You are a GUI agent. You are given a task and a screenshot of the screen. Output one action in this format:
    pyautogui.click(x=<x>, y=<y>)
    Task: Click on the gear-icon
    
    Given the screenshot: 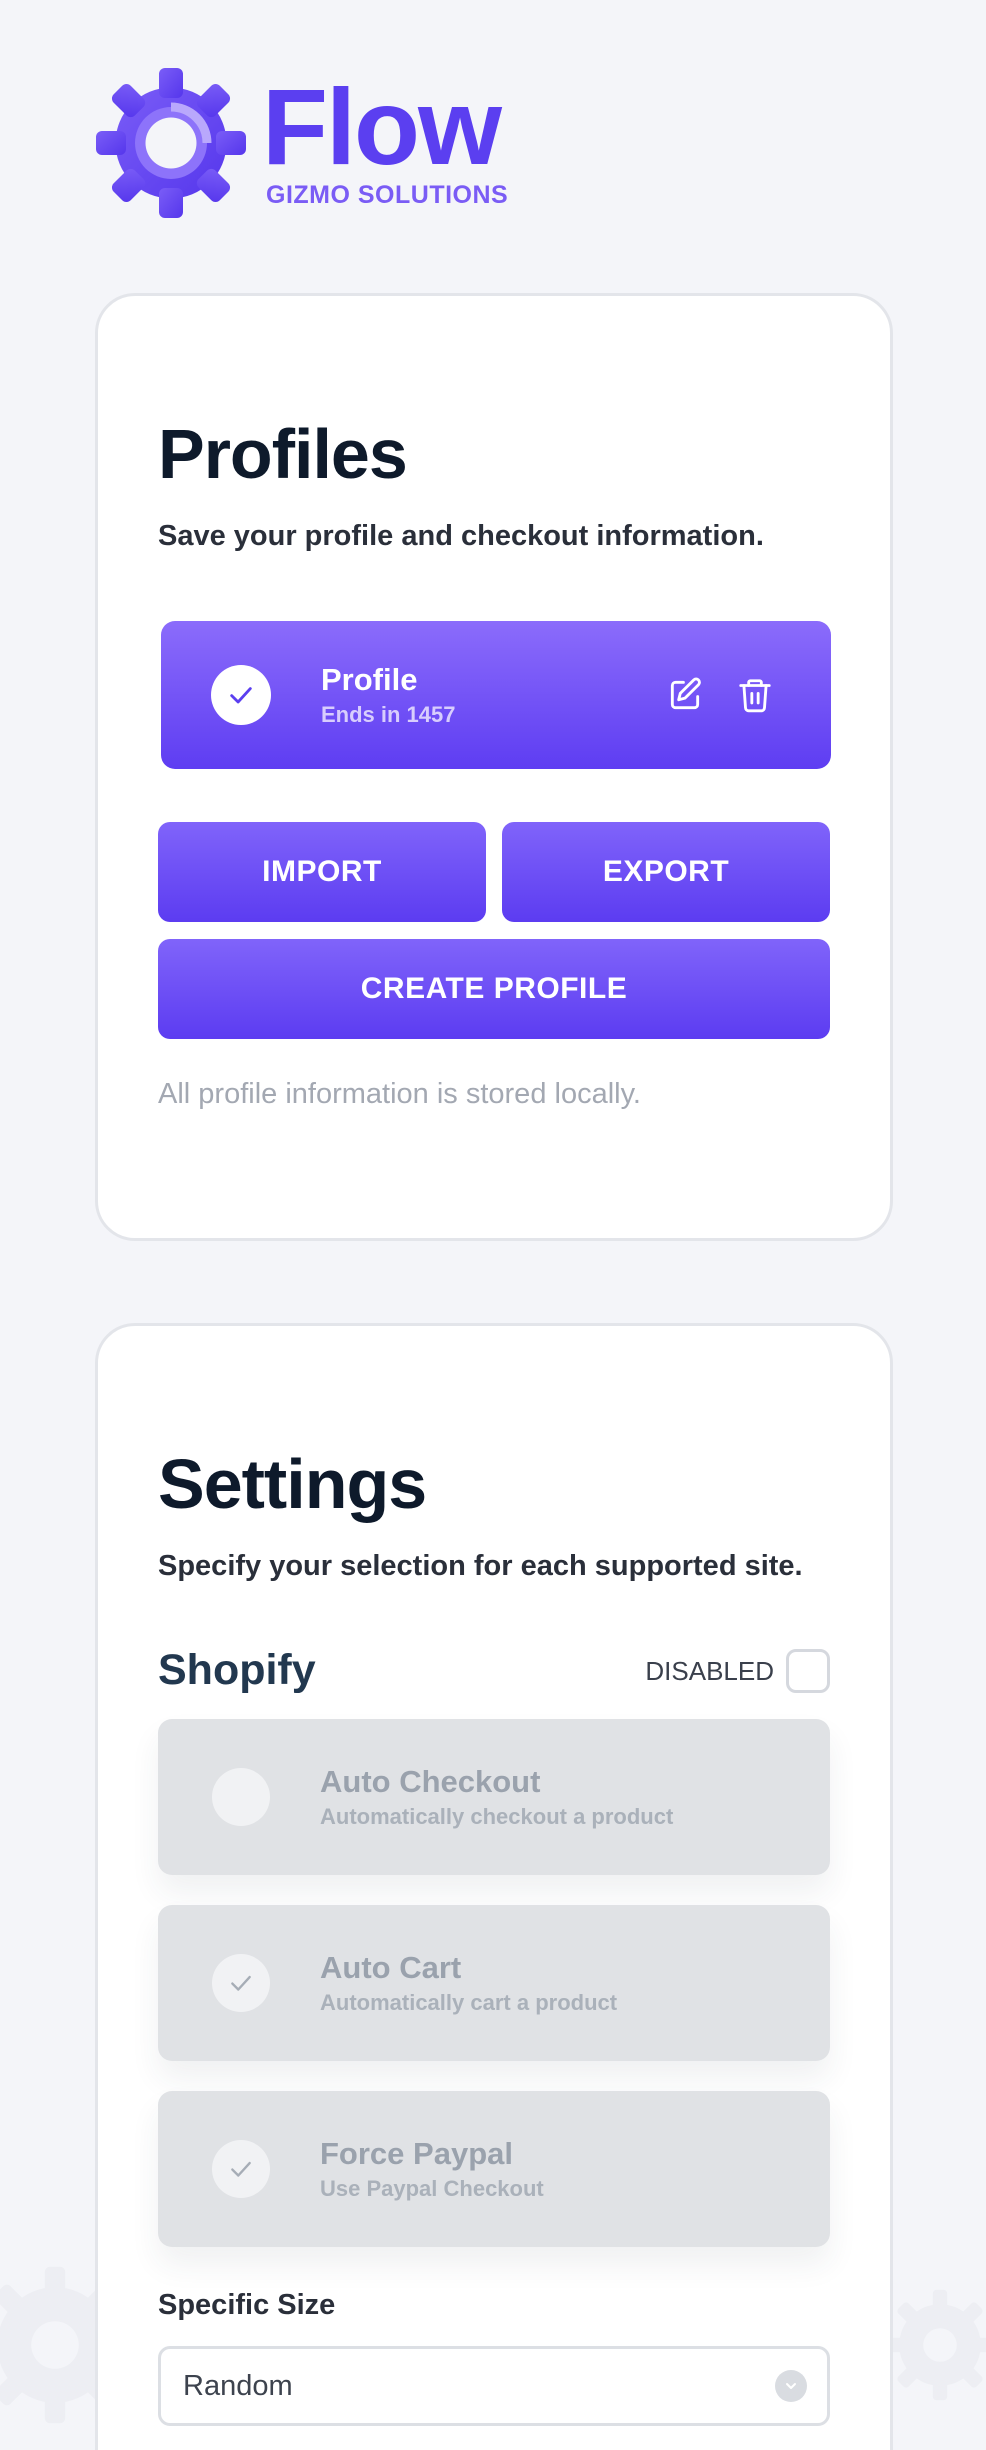 What is the action you would take?
    pyautogui.click(x=171, y=143)
    